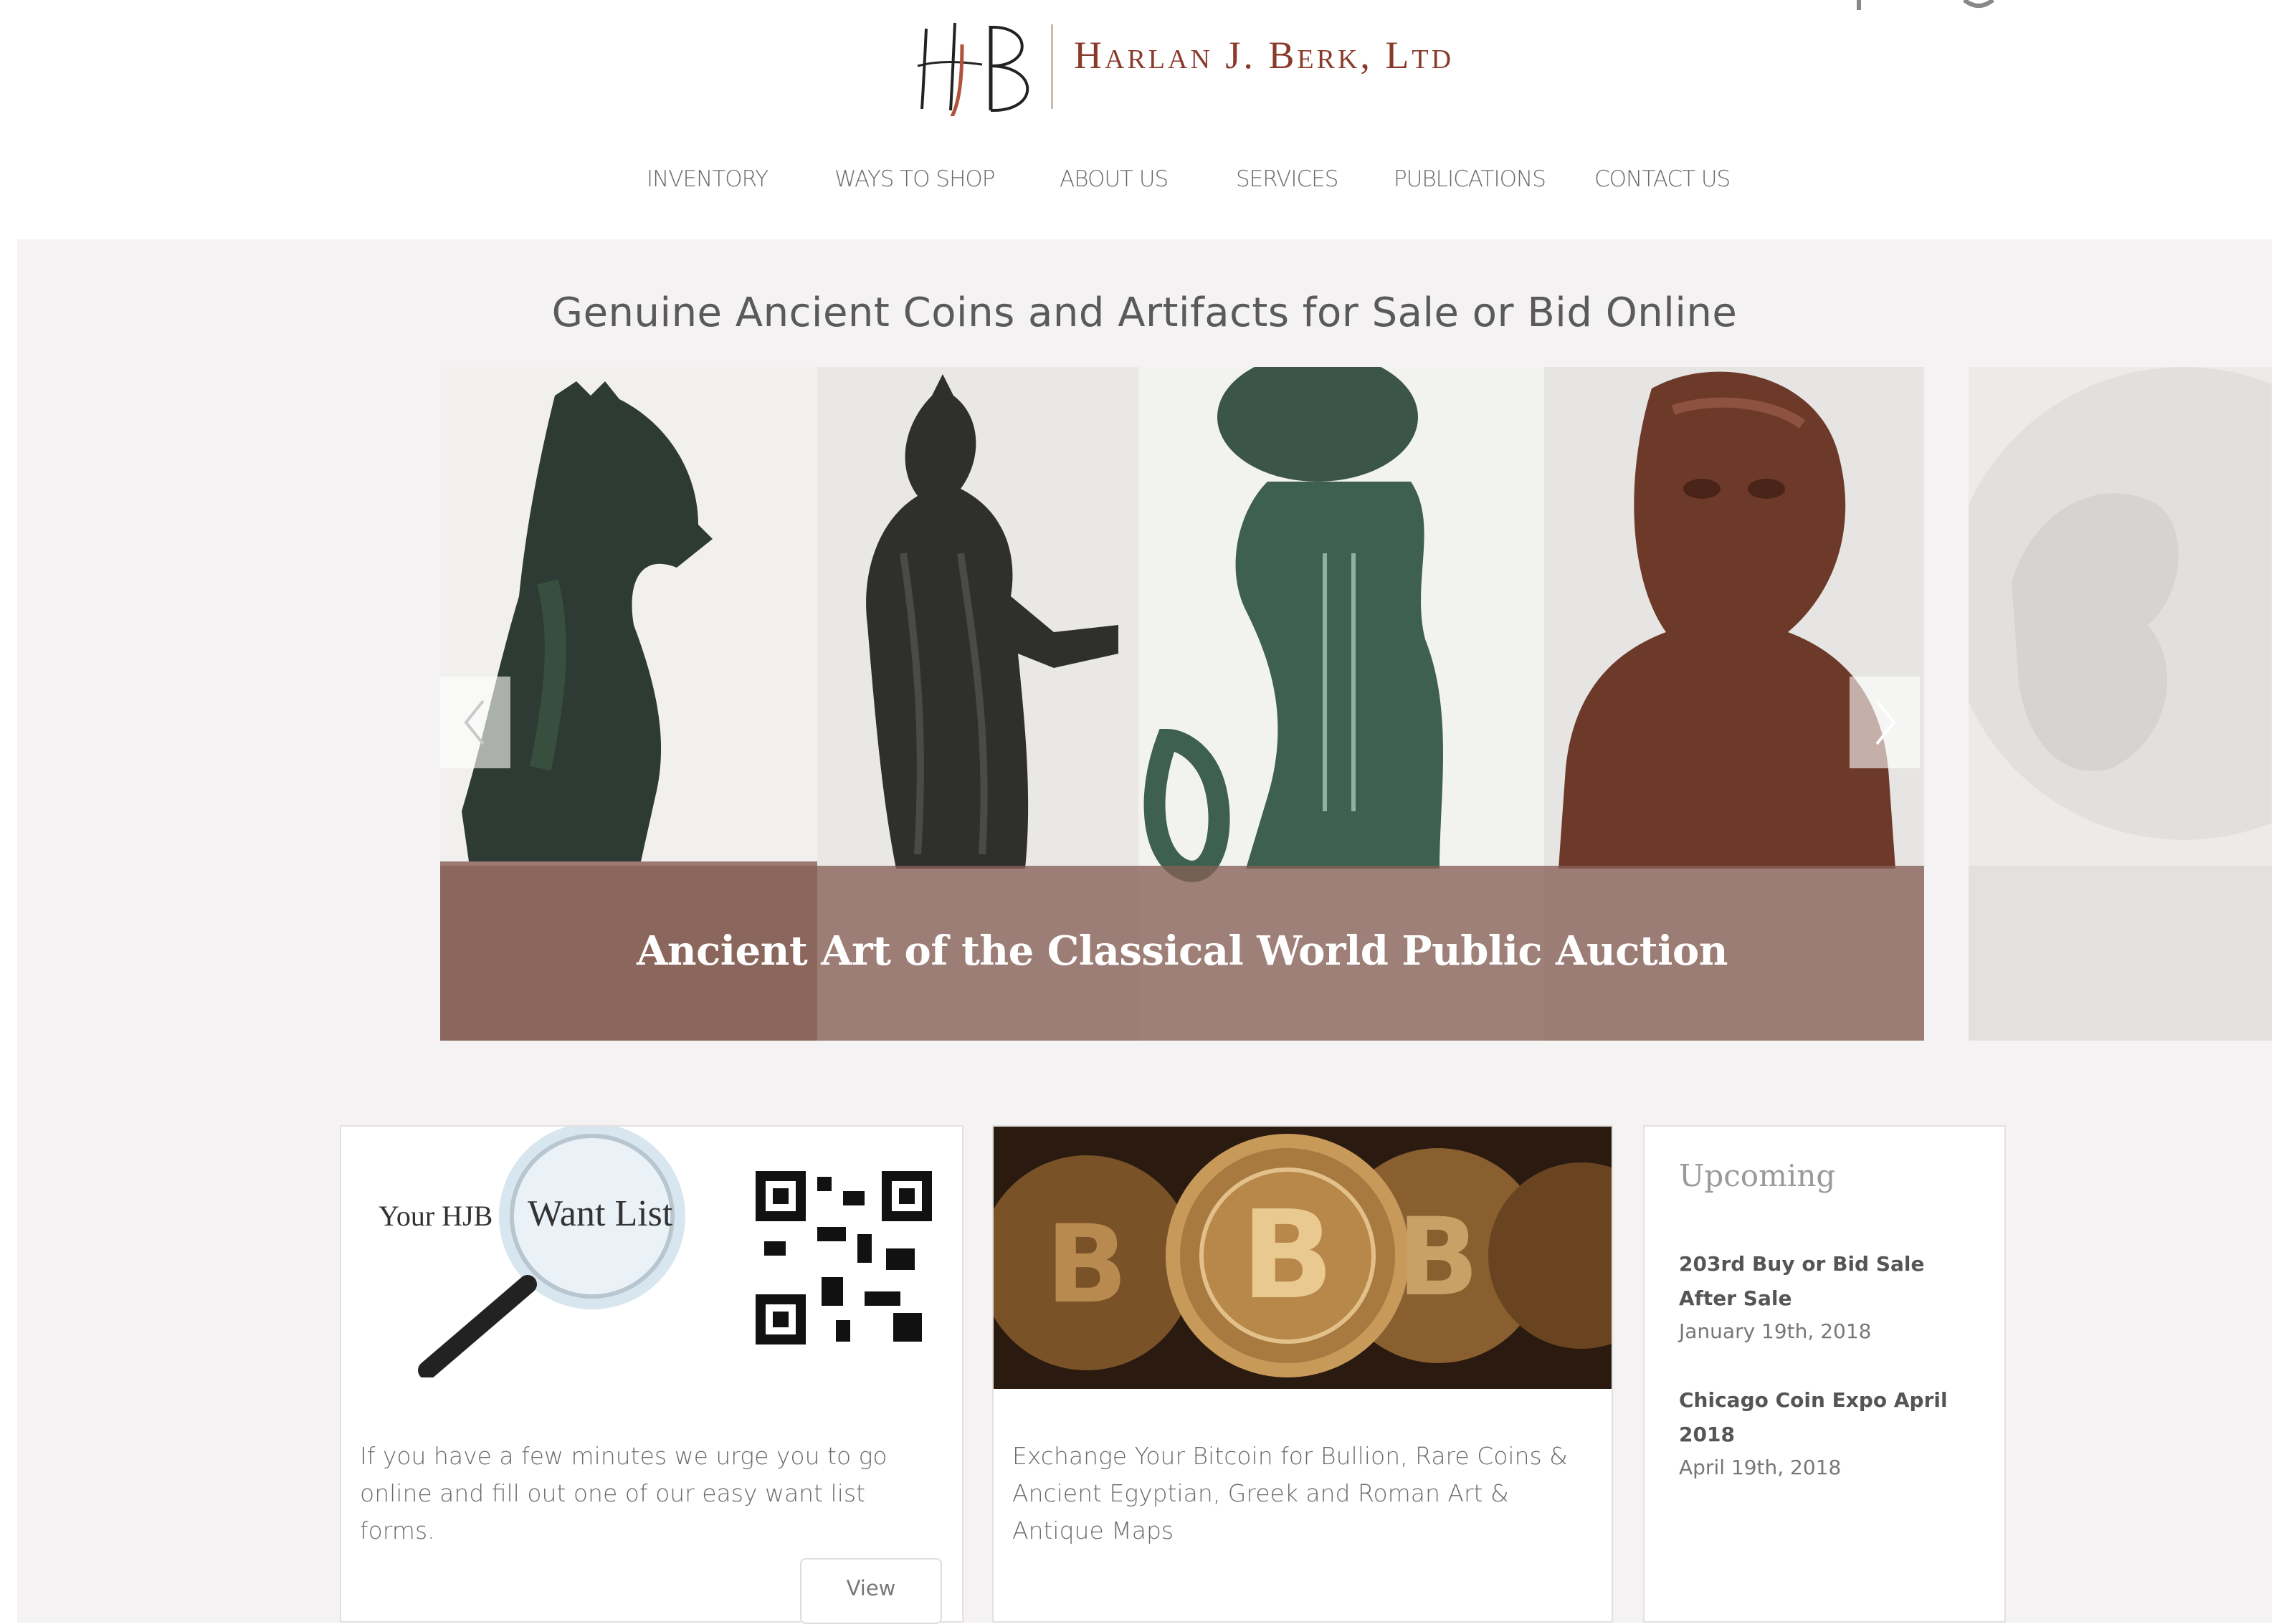 The height and width of the screenshot is (1624, 2289). Describe the element at coordinates (1829, 1281) in the screenshot. I see `event-name: 203rd Buy or Bid Sale After Sale` at that location.